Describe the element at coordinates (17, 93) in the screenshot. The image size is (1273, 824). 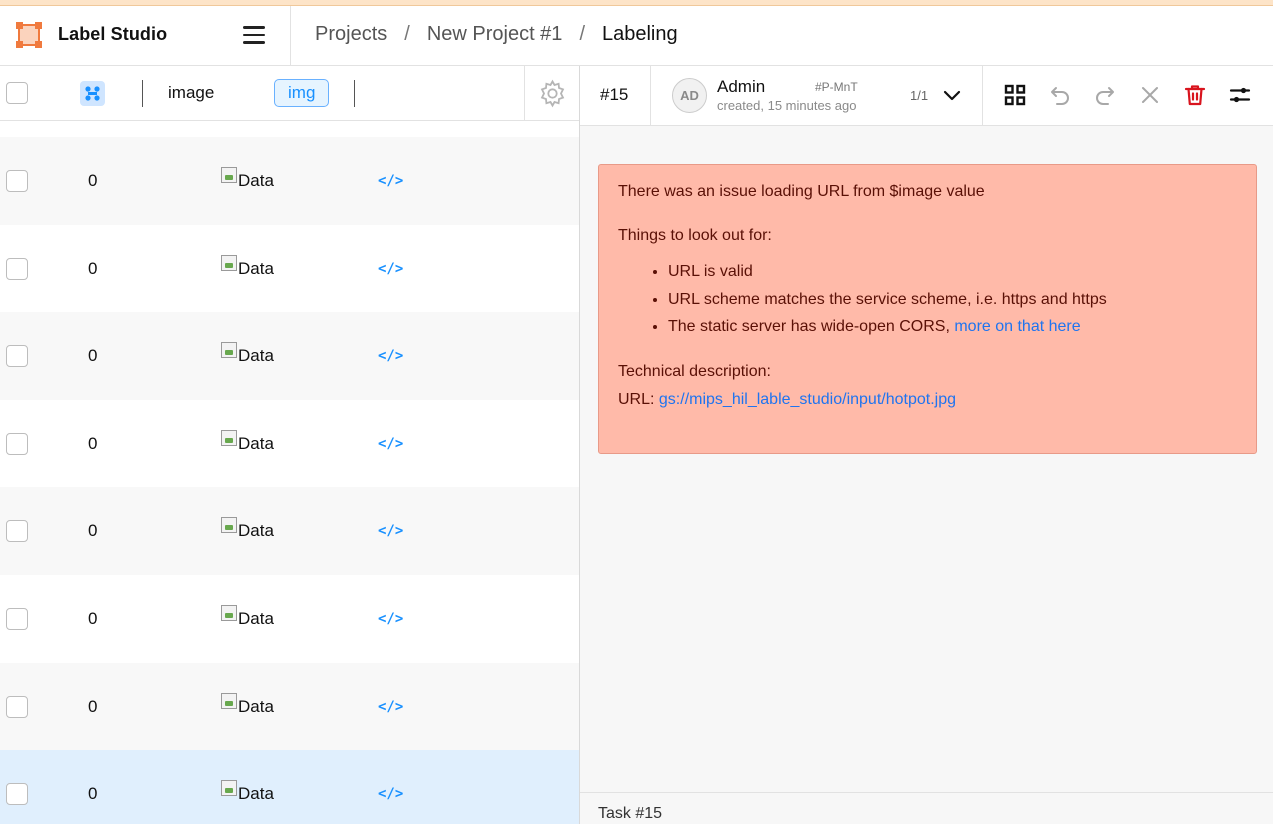
I see `select-all-checkbox` at that location.